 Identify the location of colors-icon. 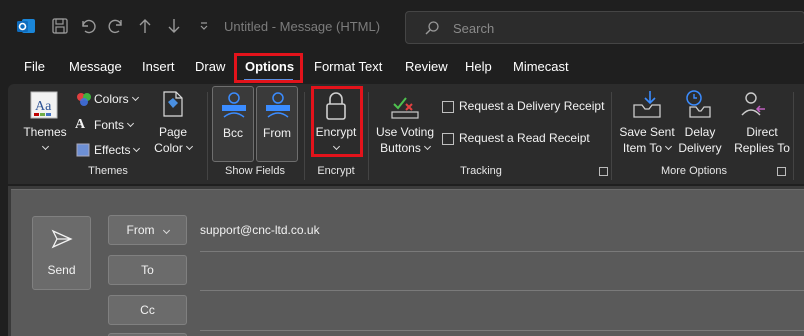
(84, 101).